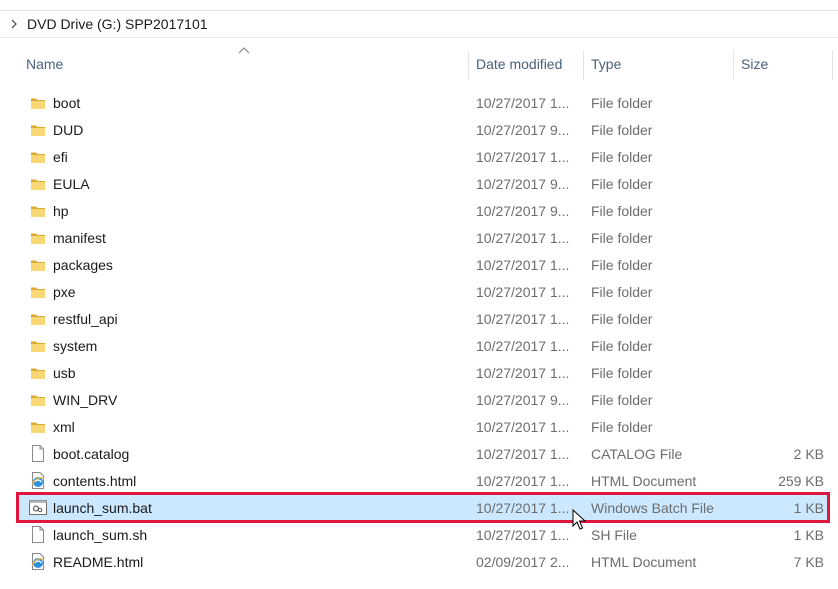 This screenshot has height=589, width=838. What do you see at coordinates (614, 534) in the screenshot?
I see `file-type: SH File` at bounding box center [614, 534].